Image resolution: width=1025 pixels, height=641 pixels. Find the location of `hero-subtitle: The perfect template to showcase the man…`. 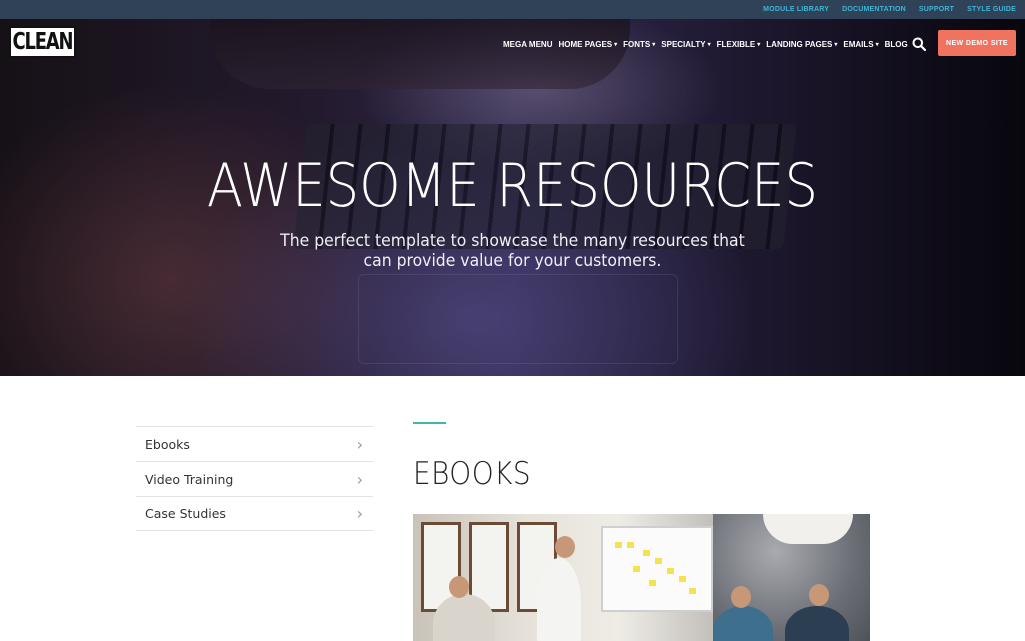

hero-subtitle: The perfect template to showcase the man… is located at coordinates (512, 251).